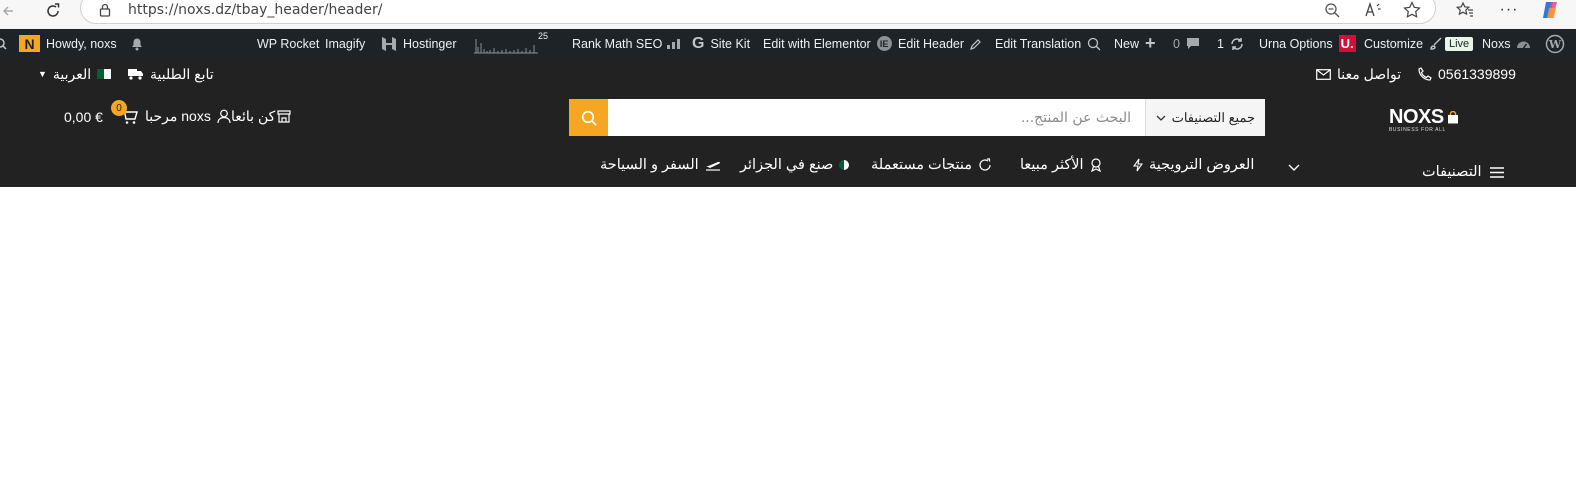  What do you see at coordinates (1394, 43) in the screenshot?
I see `customize-label: Customize` at bounding box center [1394, 43].